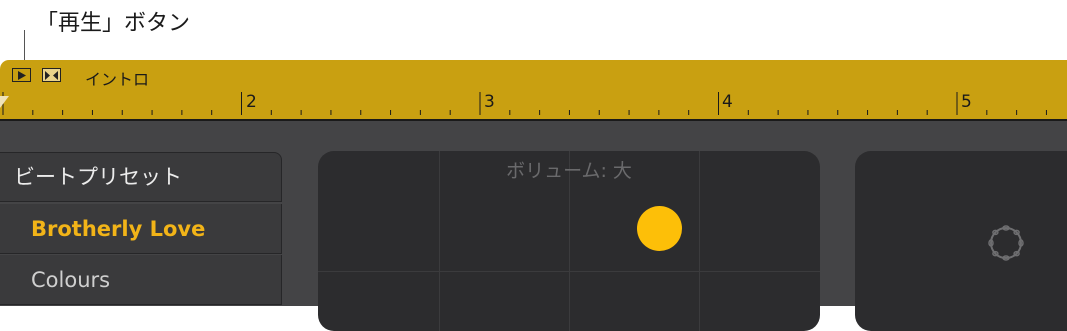 This screenshot has height=331, width=1067. What do you see at coordinates (4, 102) in the screenshot?
I see `playhead-marker` at bounding box center [4, 102].